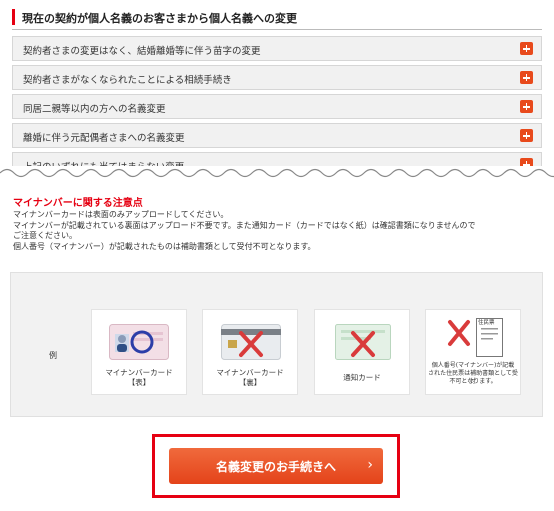  Describe the element at coordinates (104, 138) in the screenshot. I see `accordion-item-label: 離婚に伴う元配偶者さまへの名義変更` at that location.